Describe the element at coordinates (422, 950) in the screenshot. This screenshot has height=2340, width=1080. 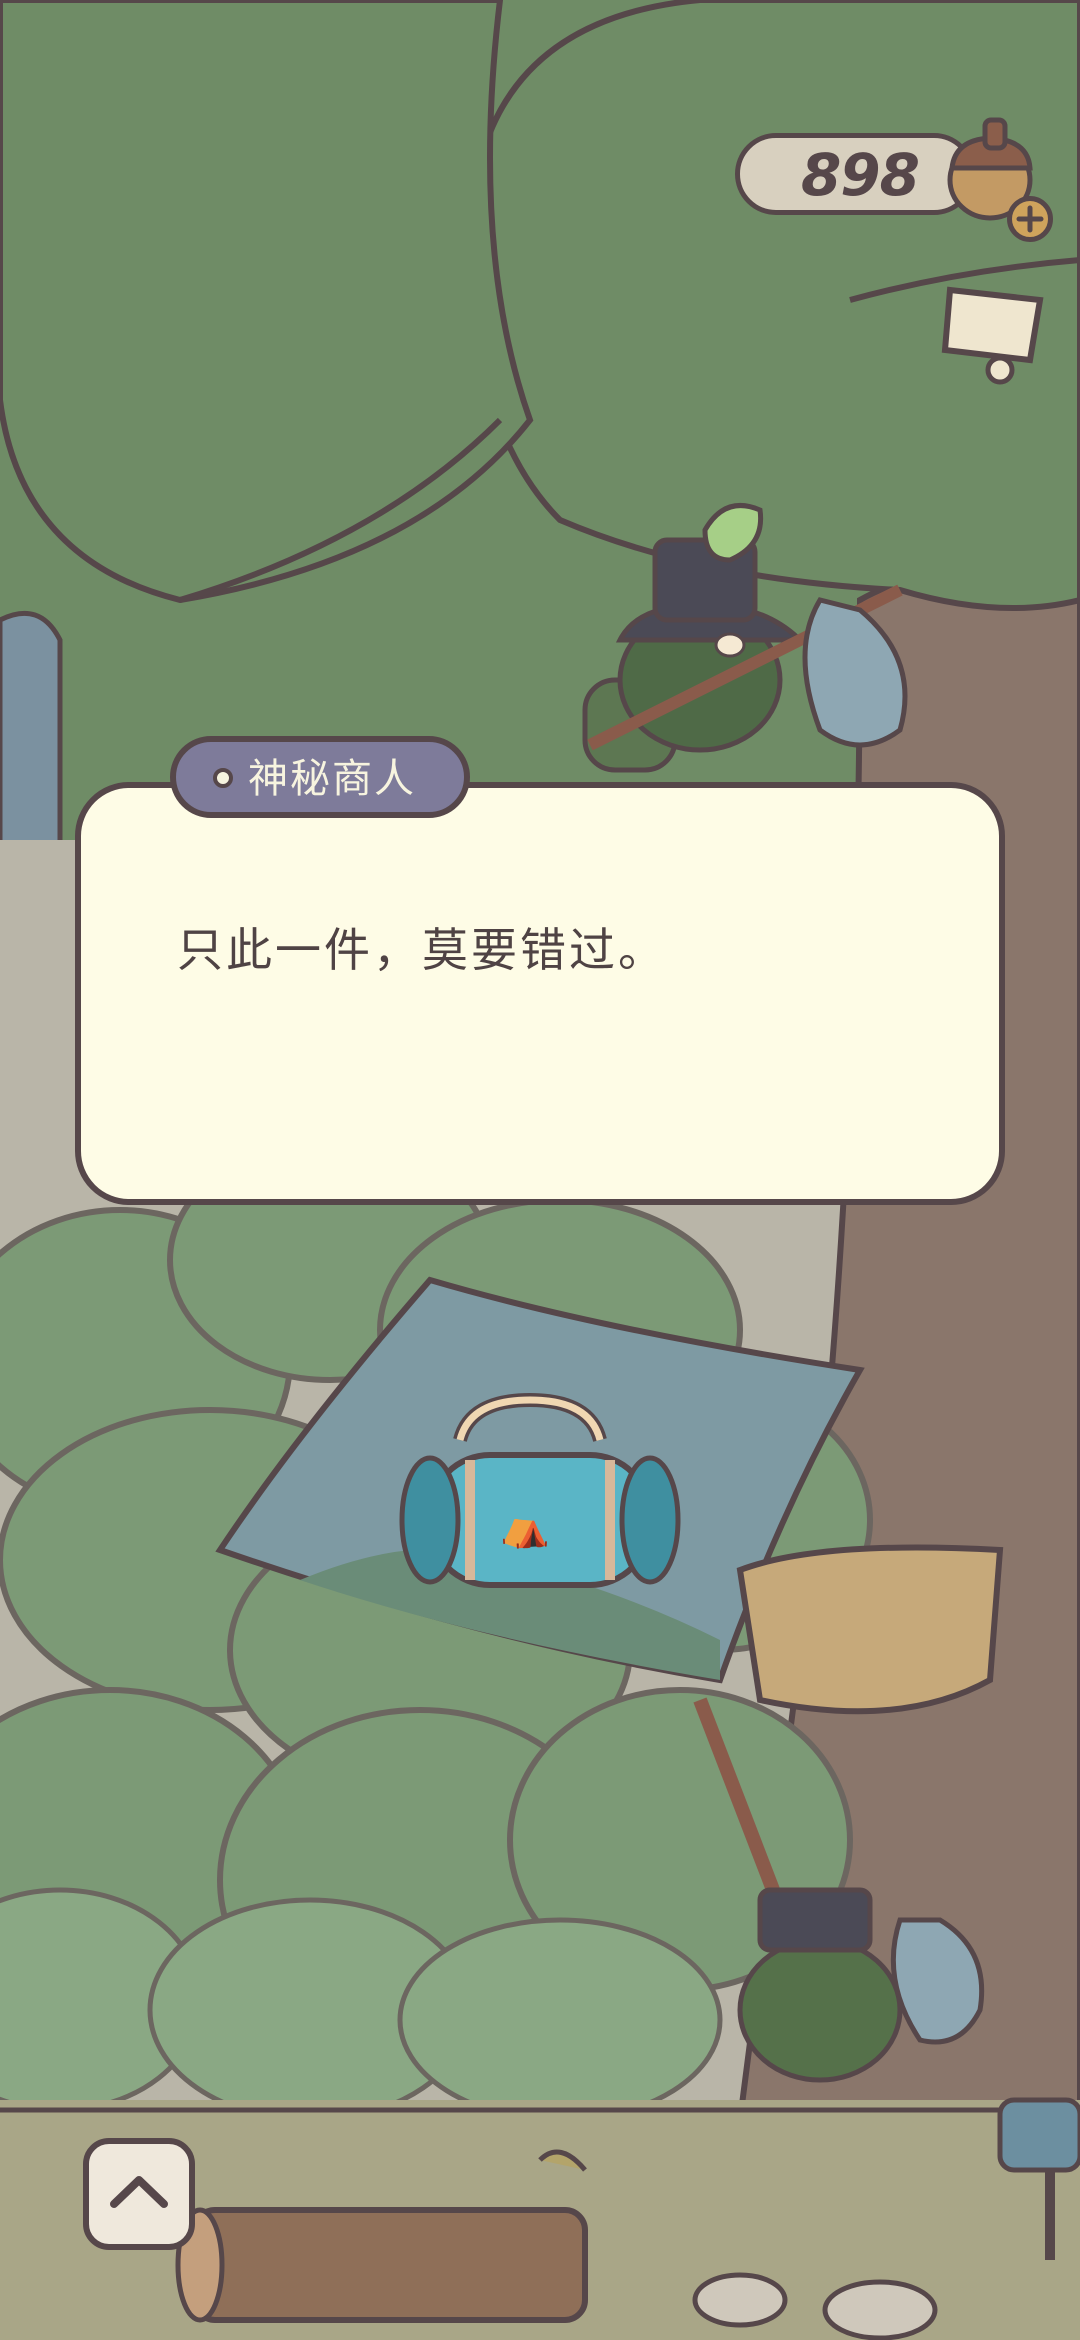
I see `dialog-message: 只此一件，莫要错过。` at that location.